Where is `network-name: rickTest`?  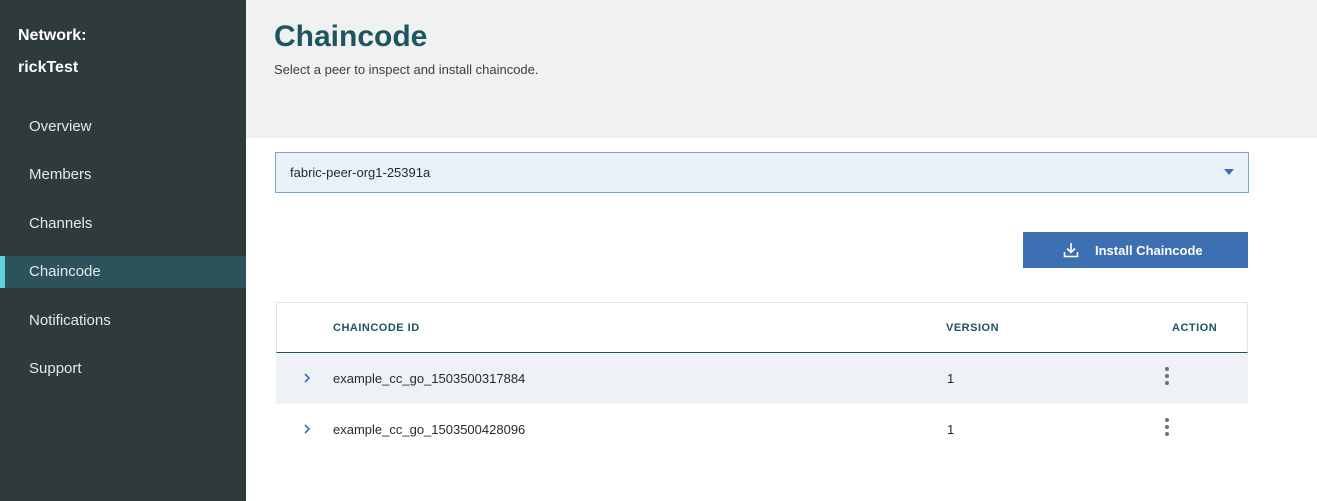
network-name: rickTest is located at coordinates (48, 67).